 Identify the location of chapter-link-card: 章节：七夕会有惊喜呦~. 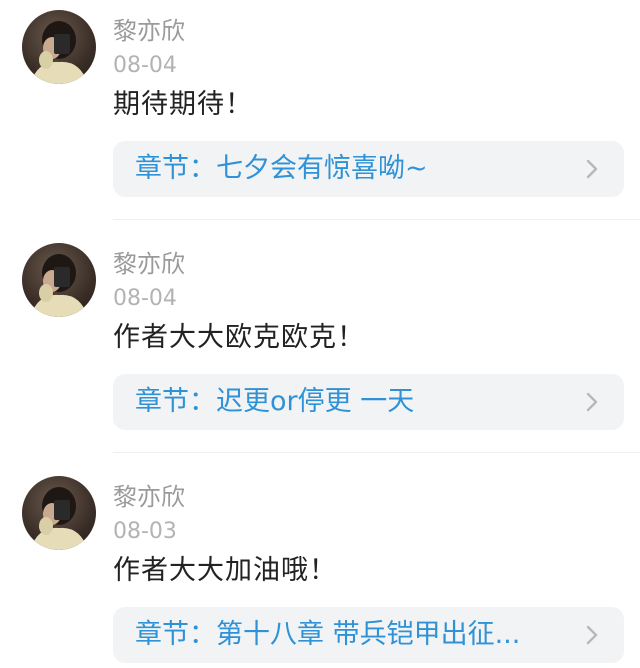
(368, 169).